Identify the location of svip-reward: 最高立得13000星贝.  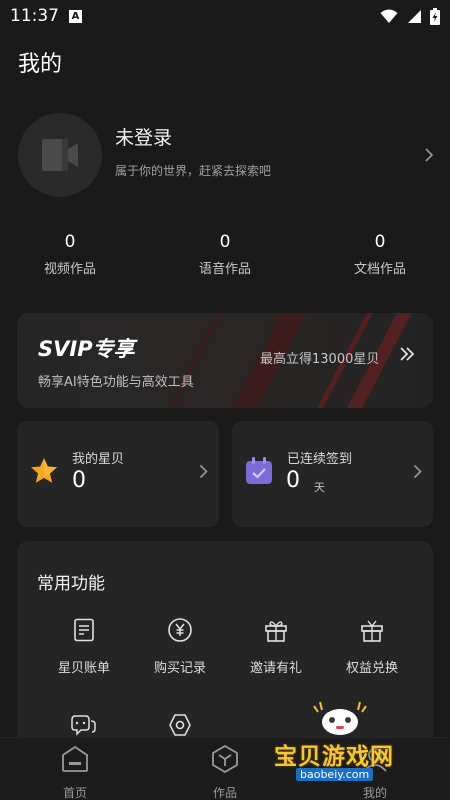
(320, 359).